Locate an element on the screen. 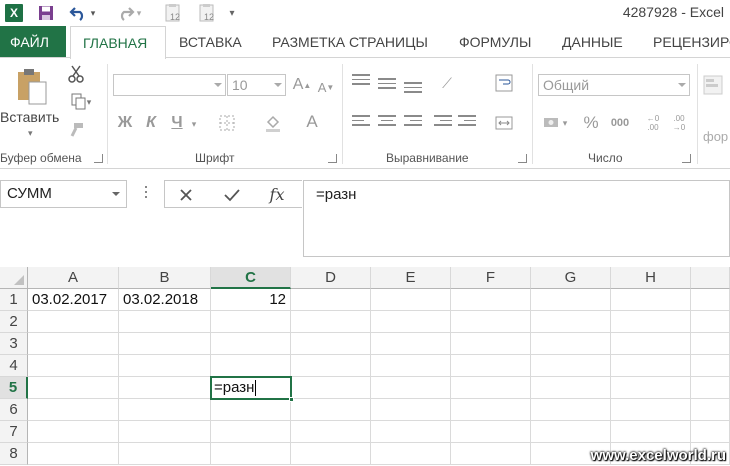 Image resolution: width=730 pixels, height=466 pixels. chevron-down-icon: ▾ is located at coordinates (194, 124).